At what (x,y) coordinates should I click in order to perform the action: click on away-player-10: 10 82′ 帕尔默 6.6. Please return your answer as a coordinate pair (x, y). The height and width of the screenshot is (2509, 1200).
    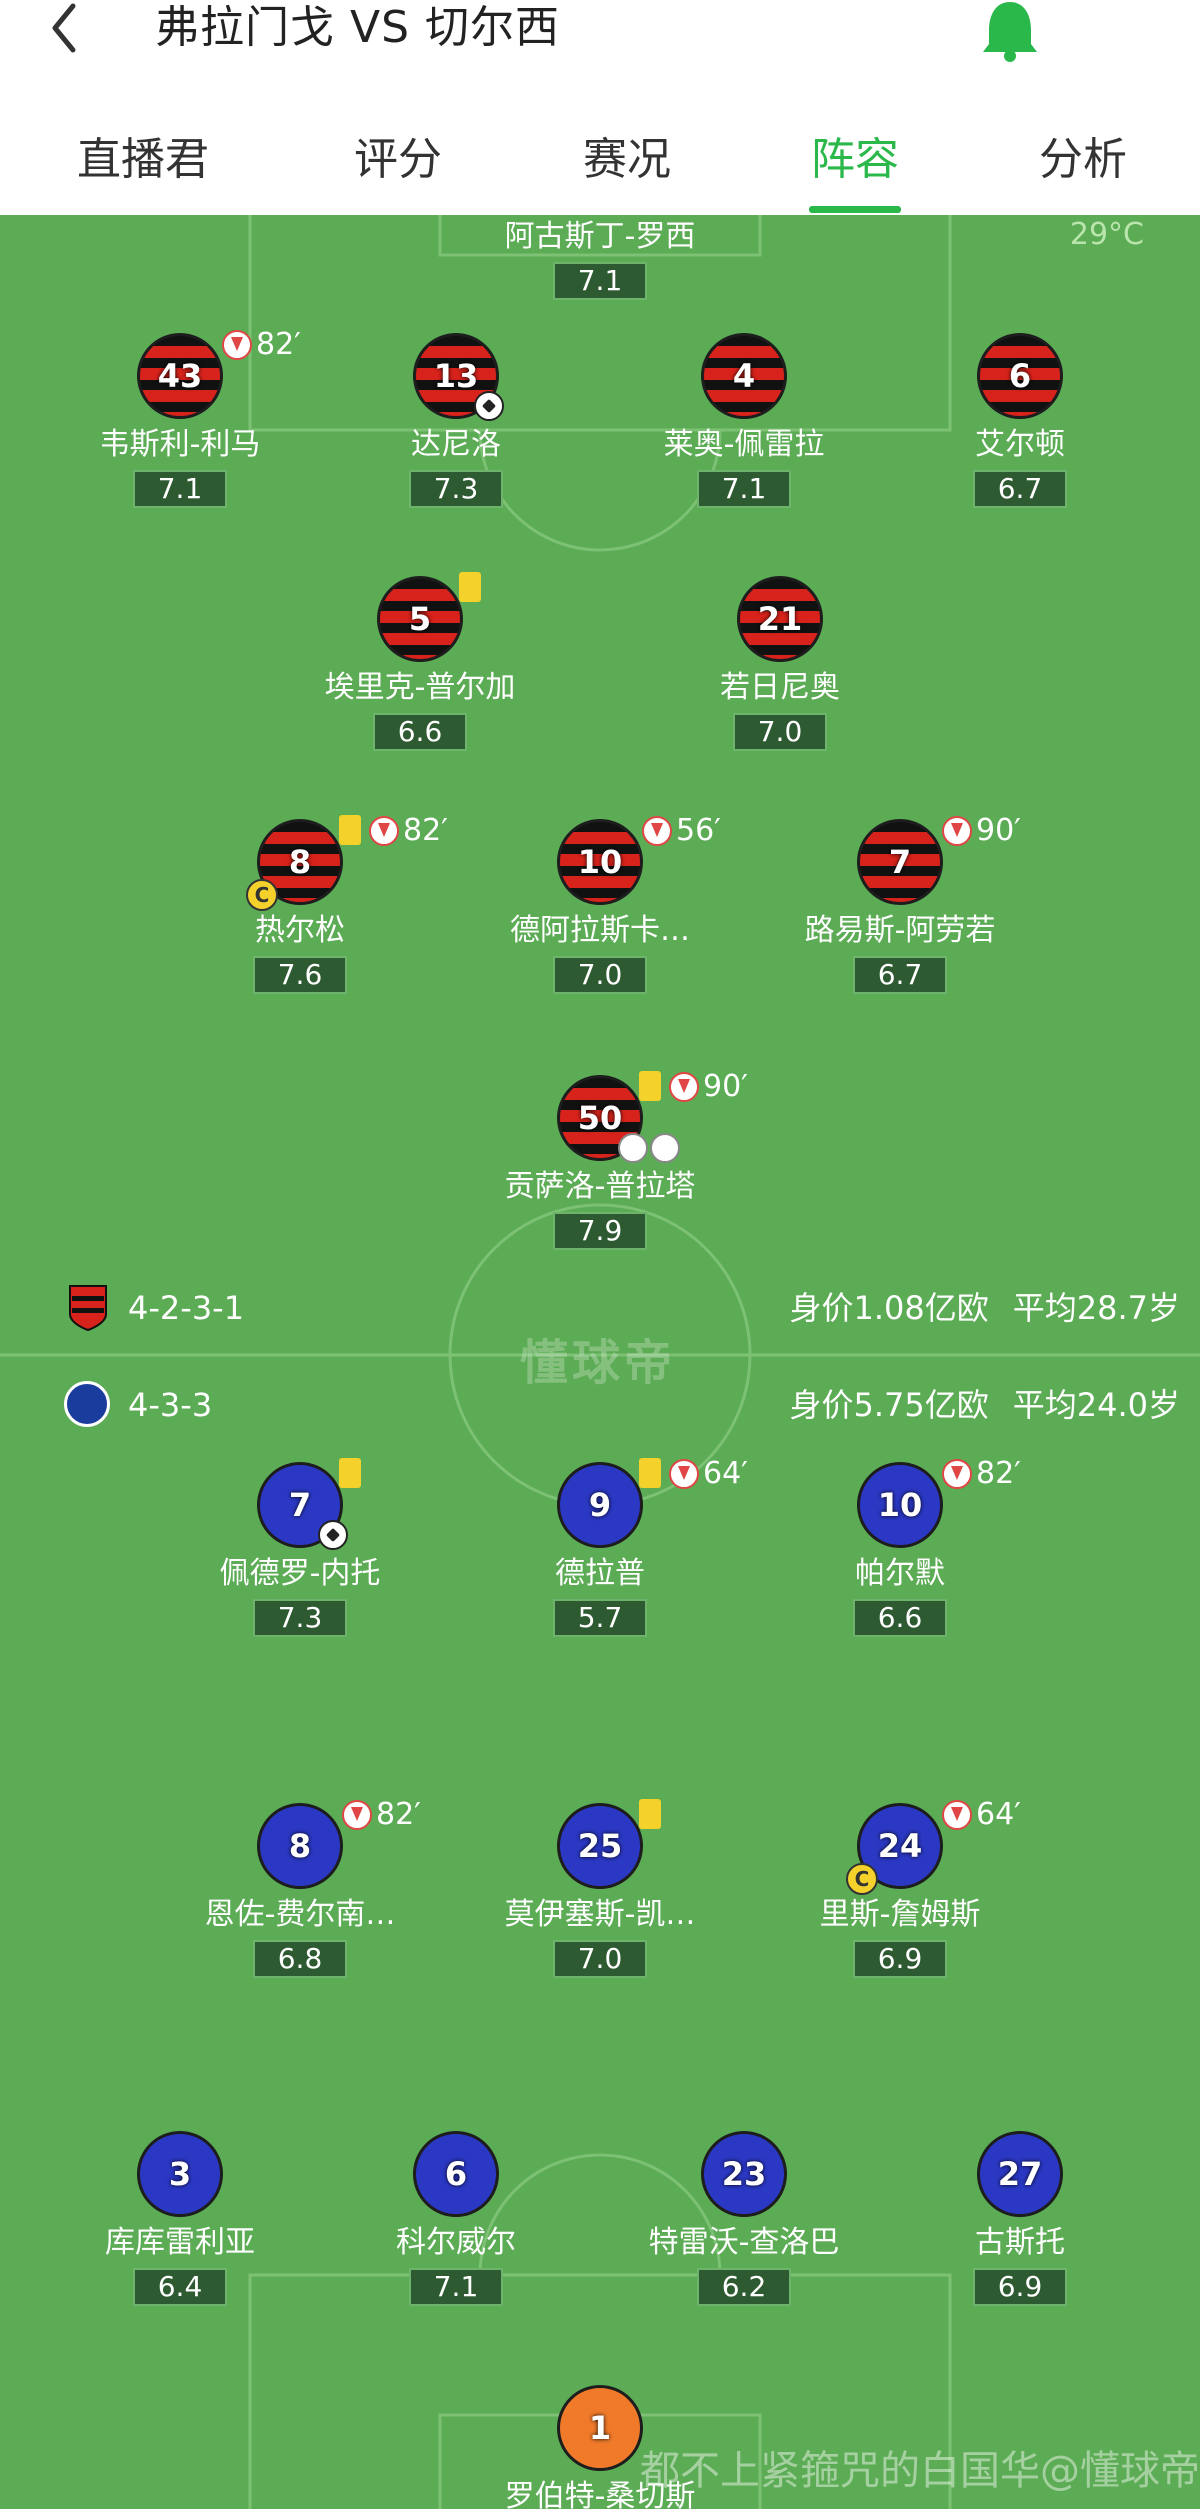
    Looking at the image, I should click on (900, 1559).